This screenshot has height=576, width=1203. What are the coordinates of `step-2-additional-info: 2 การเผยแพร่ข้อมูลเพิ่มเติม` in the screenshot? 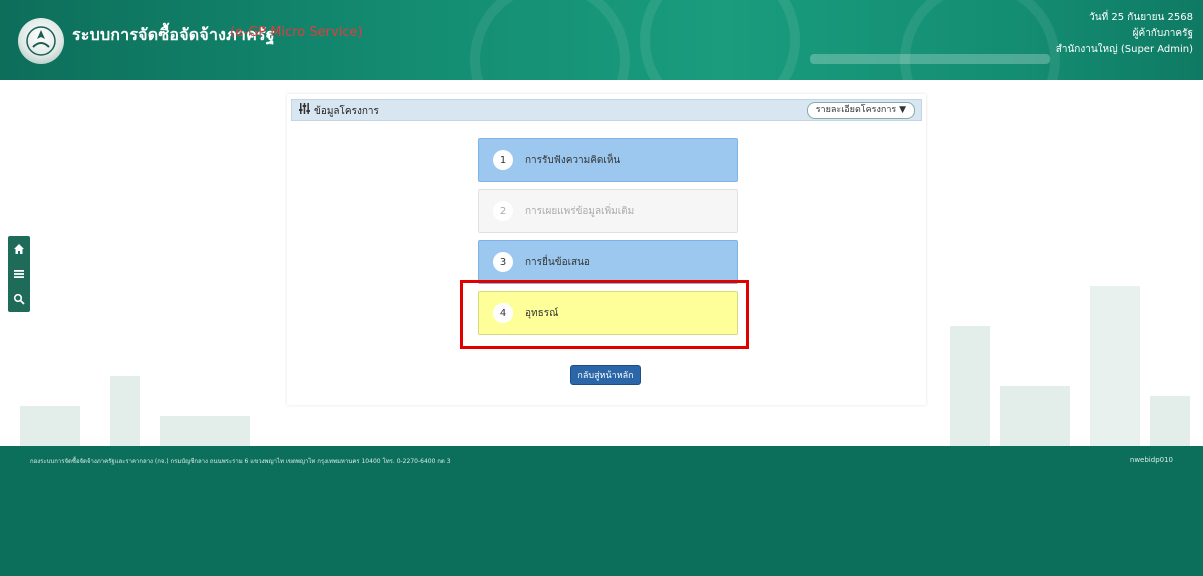 It's located at (608, 211).